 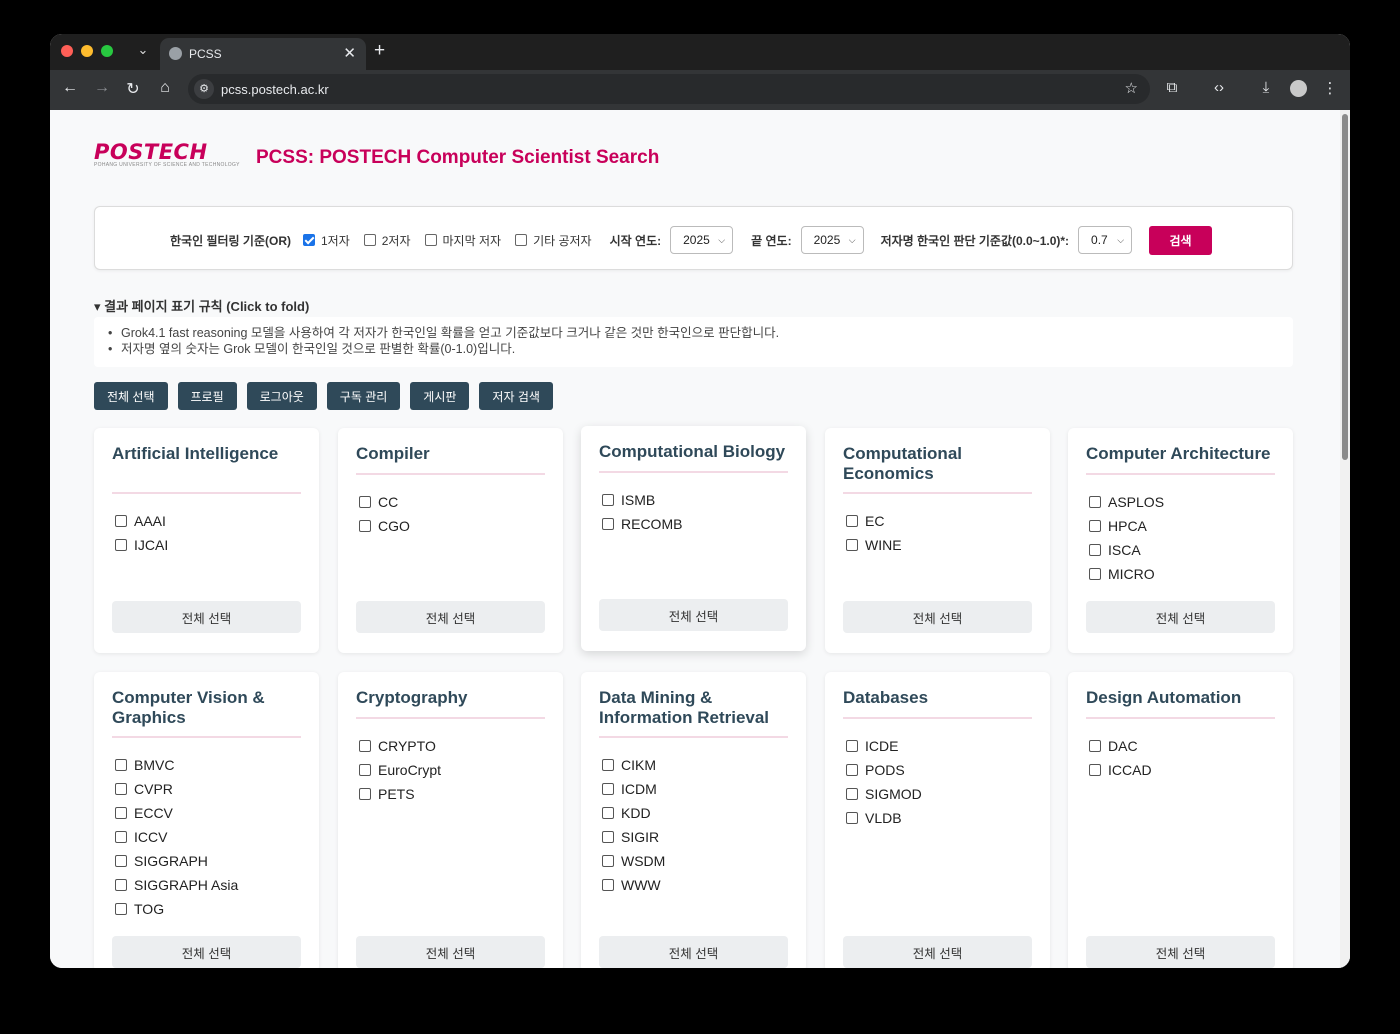 I want to click on venue-option-dac: DAC, so click(x=1120, y=746).